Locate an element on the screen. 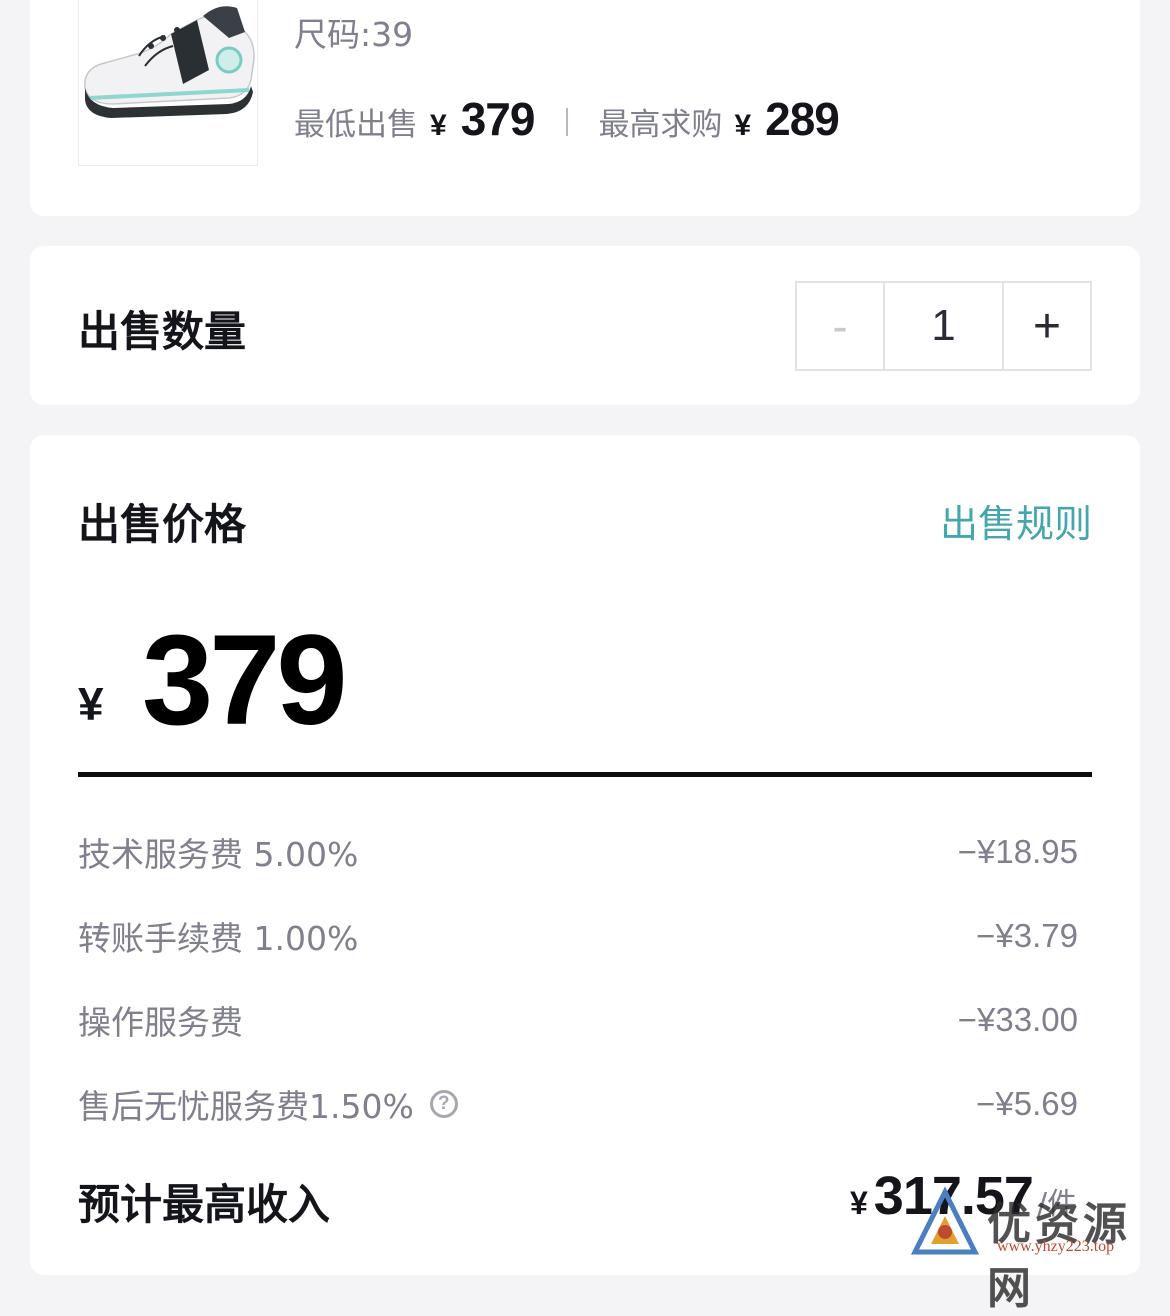 Image resolution: width=1170 pixels, height=1316 pixels. fee-row: 技术服务费 5.00% −¥18.95 is located at coordinates (578, 852).